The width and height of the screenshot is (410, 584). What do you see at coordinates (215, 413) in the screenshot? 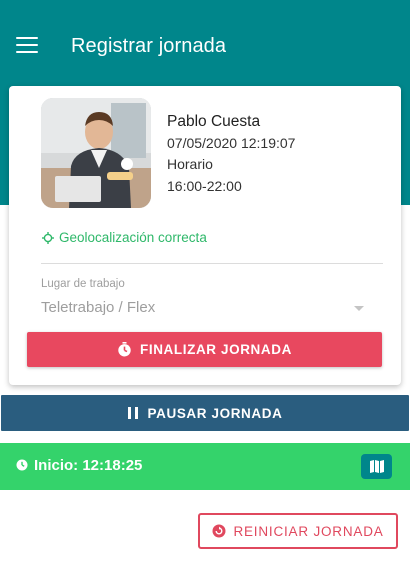
I see `pause-workday-label: PAUSAR JORNADA` at bounding box center [215, 413].